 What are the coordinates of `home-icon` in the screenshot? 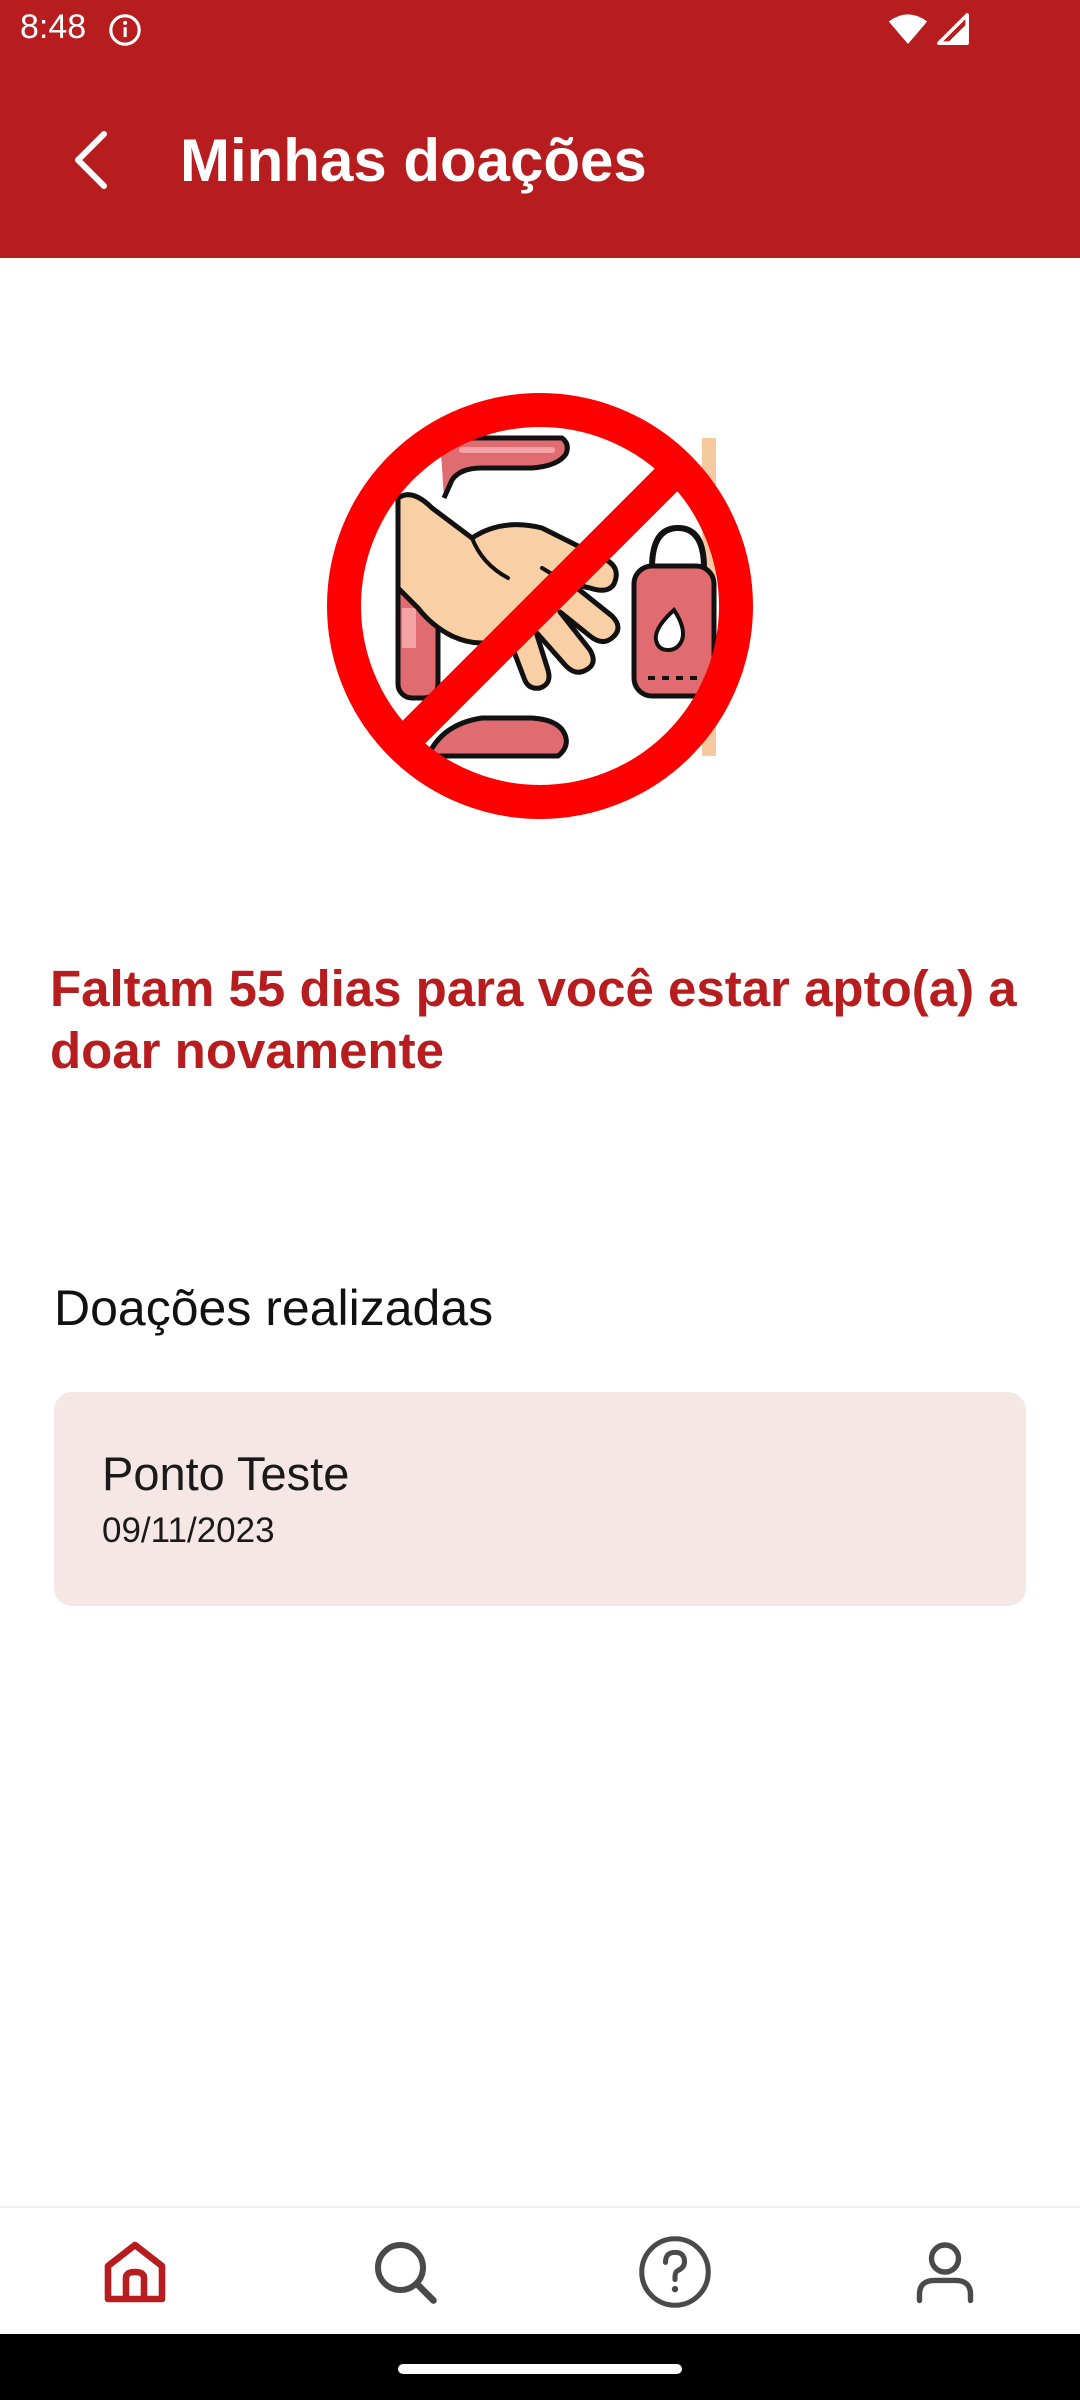 It's located at (135, 2272).